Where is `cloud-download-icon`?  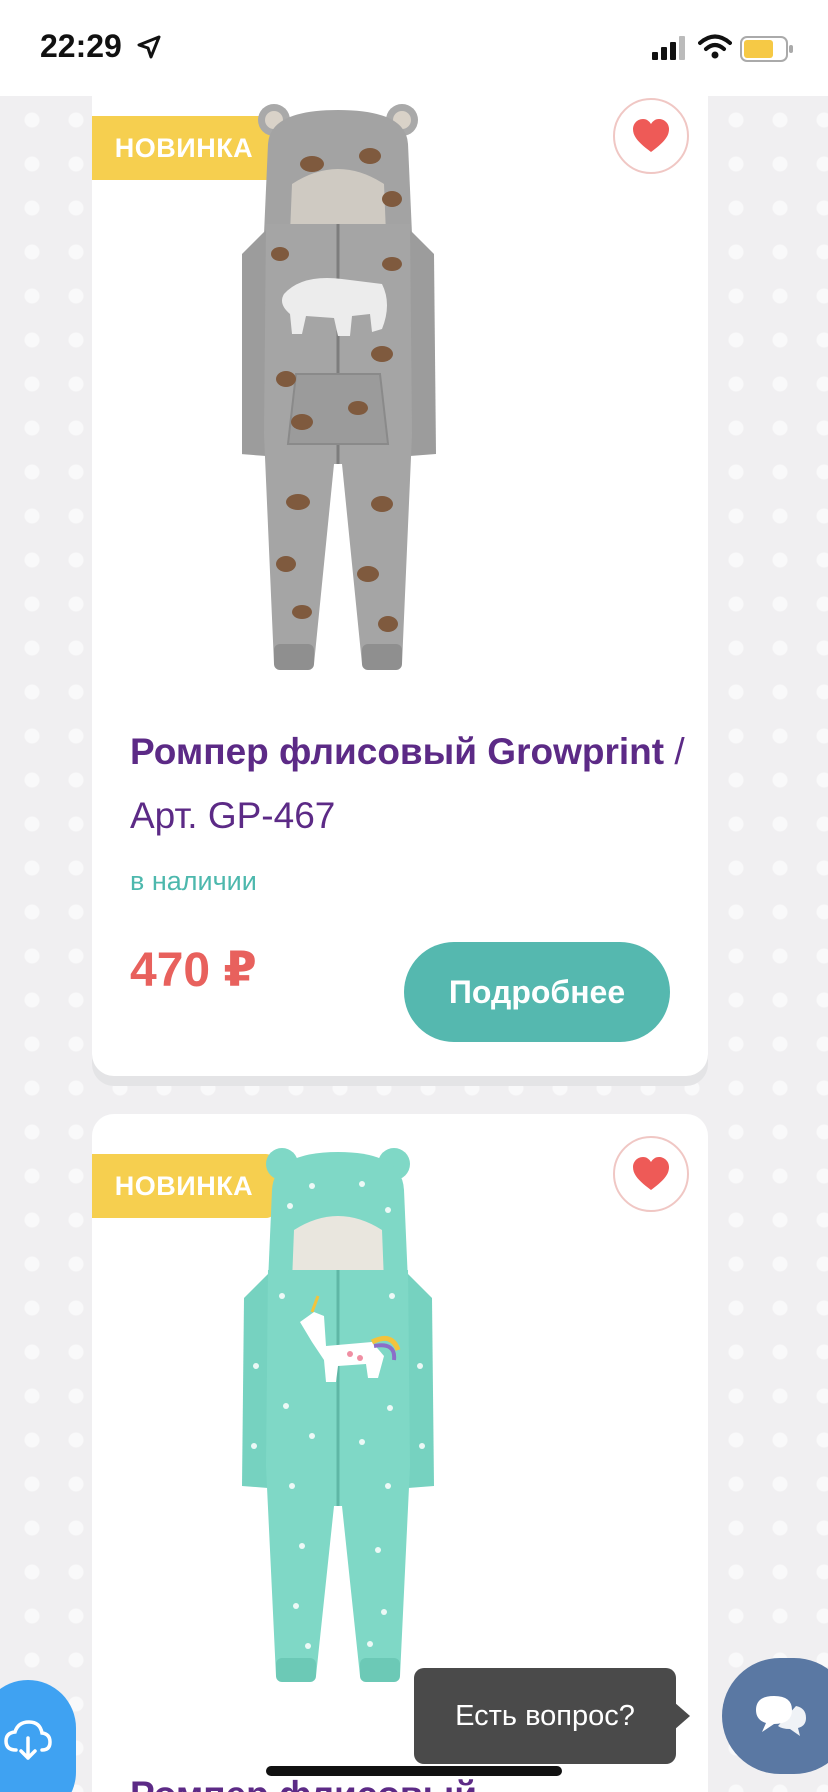
cloud-download-icon is located at coordinates (28, 1740).